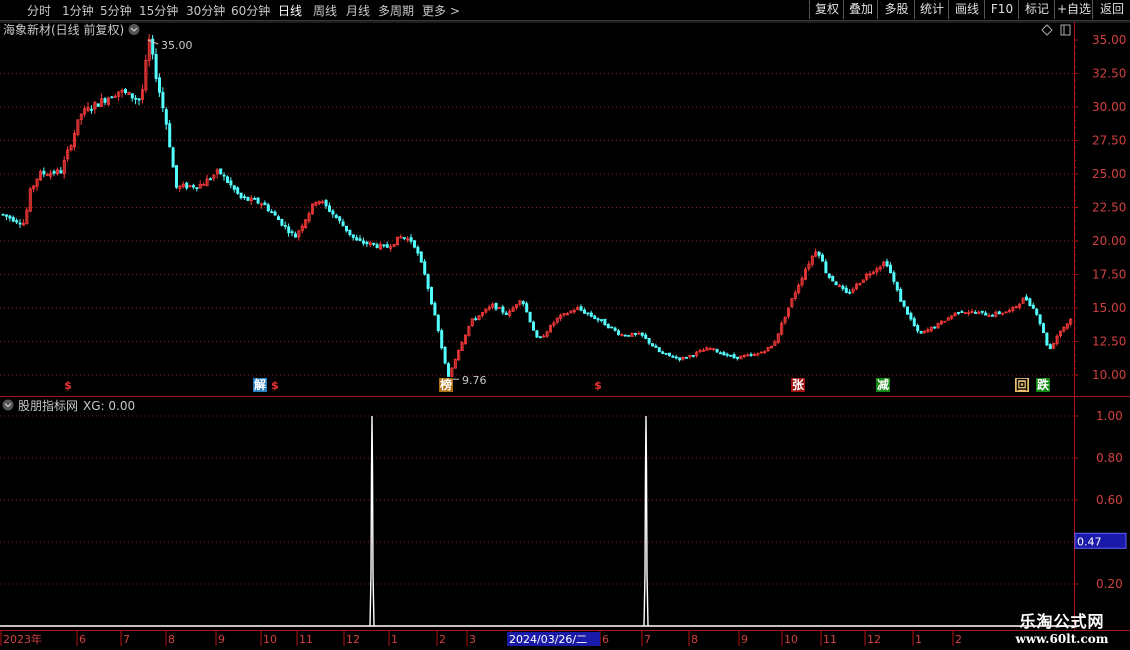 Image resolution: width=1130 pixels, height=650 pixels. What do you see at coordinates (134, 29) in the screenshot?
I see `chart-menu-icon` at bounding box center [134, 29].